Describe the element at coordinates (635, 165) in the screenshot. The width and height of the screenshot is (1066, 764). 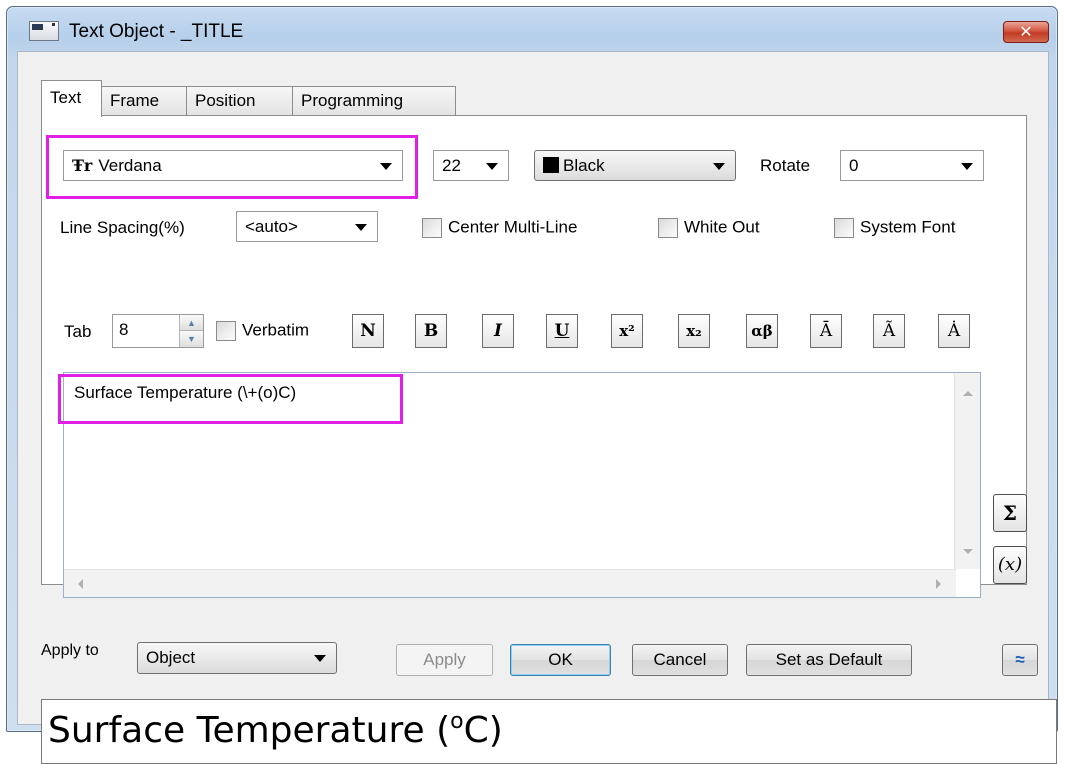
I see `color-select: Black` at that location.